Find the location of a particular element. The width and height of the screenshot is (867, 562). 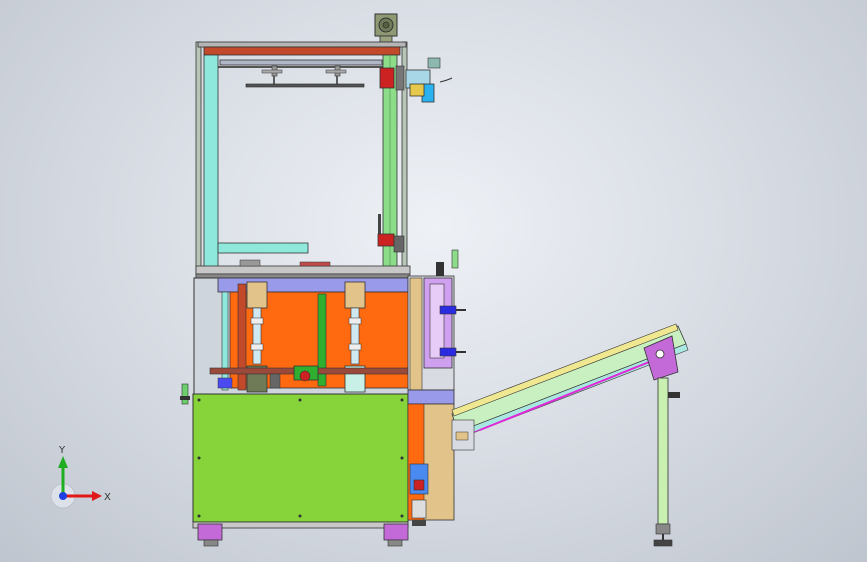

middle-plate is located at coordinates (303, 269).